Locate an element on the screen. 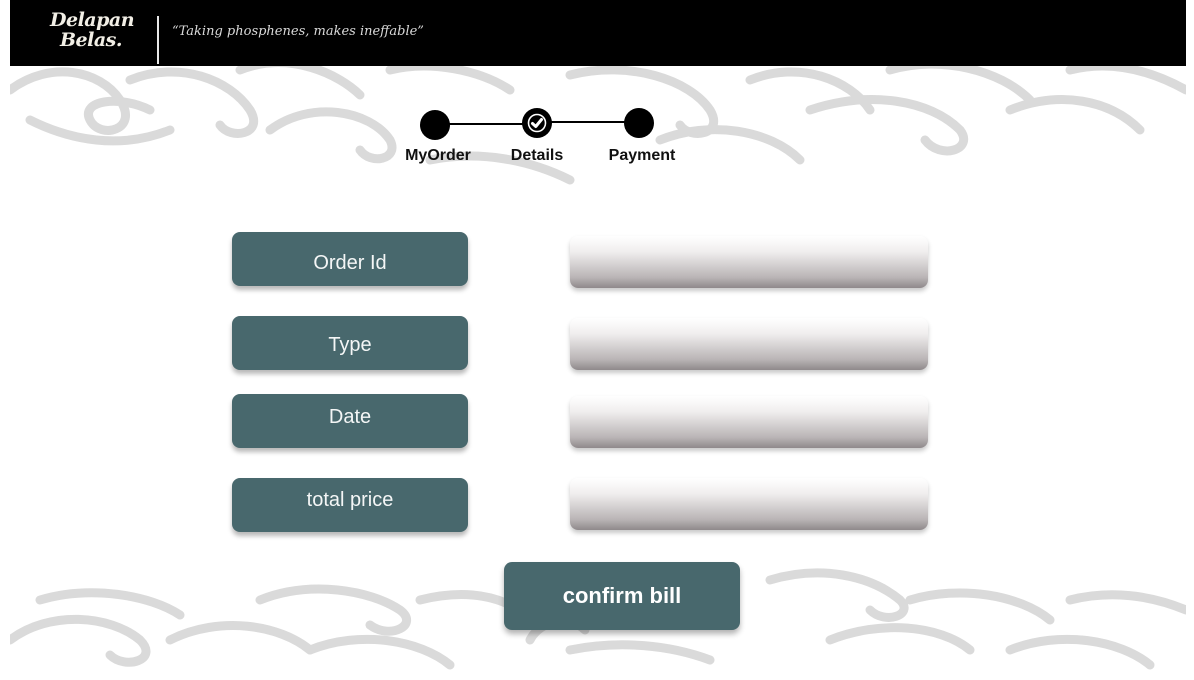 The image size is (1194, 680). date-label: Date is located at coordinates (350, 421).